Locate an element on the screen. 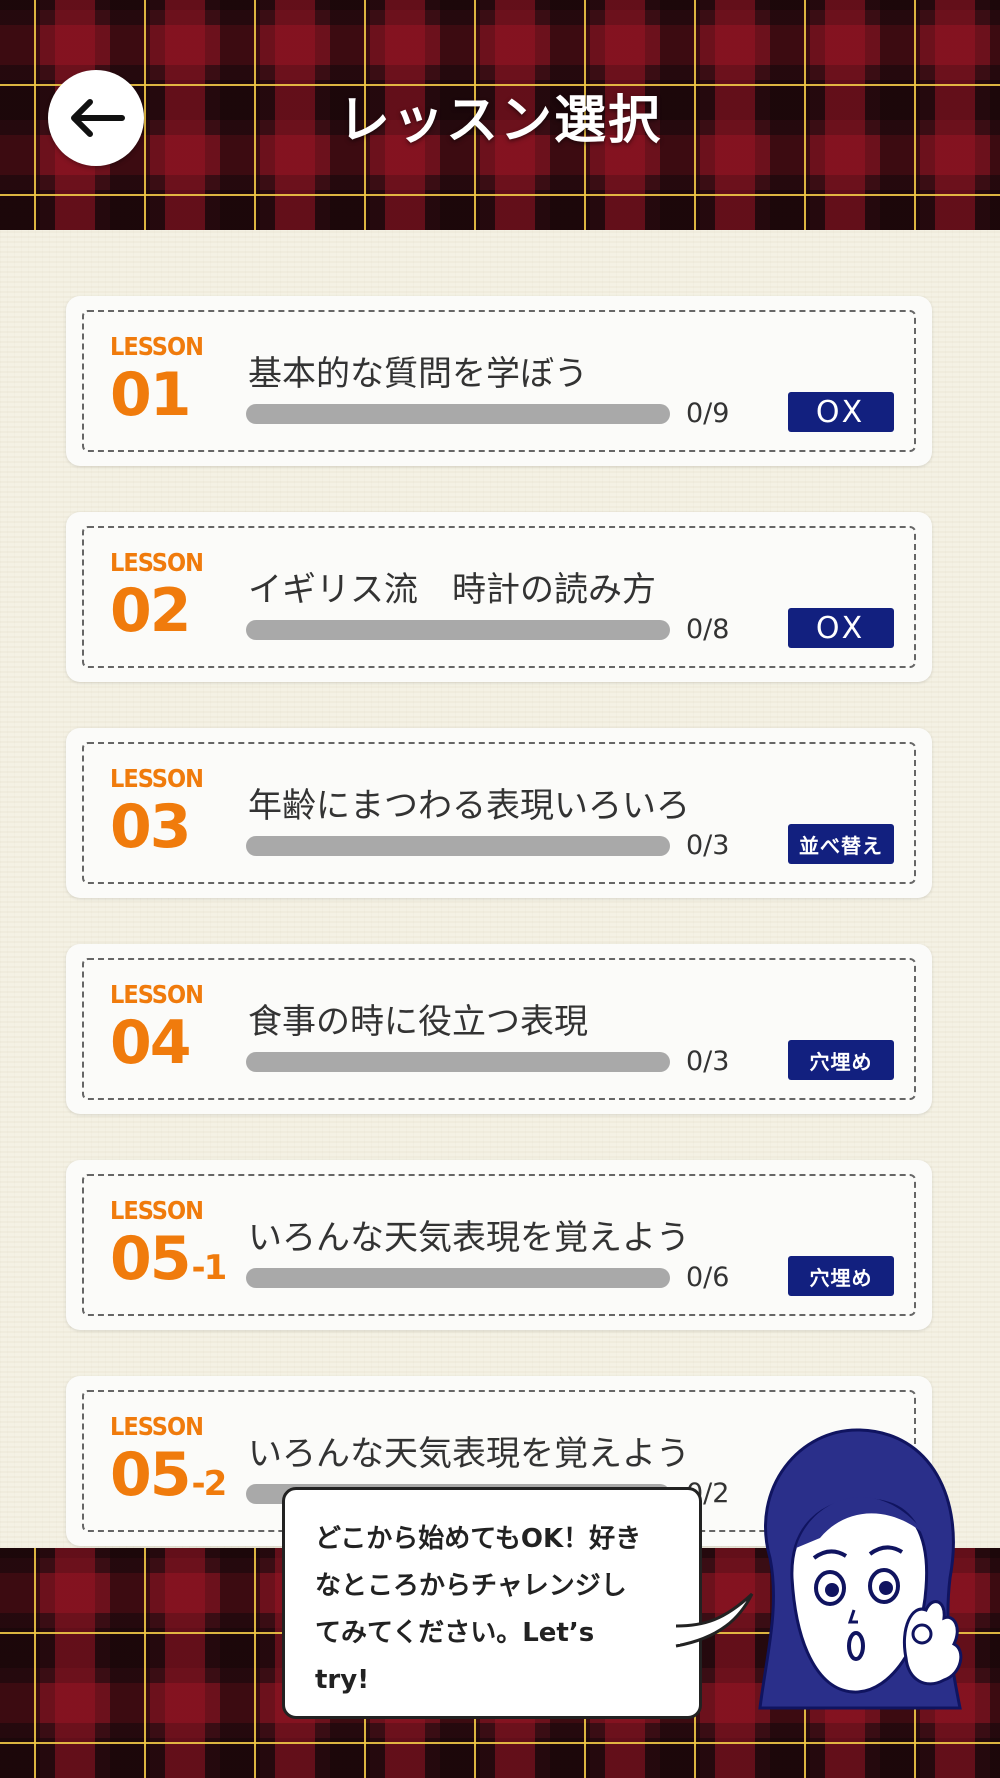 Image resolution: width=1000 pixels, height=1778 pixels. lesson-number: 04 is located at coordinates (150, 1043).